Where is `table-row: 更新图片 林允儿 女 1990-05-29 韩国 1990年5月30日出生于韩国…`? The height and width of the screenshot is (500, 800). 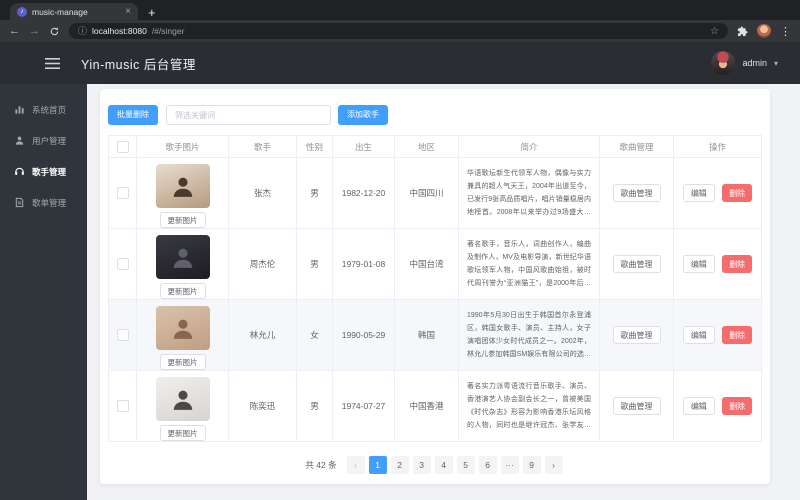
table-row: 更新图片 林允儿 女 1990-05-29 韩国 1990年5月30日出生于韩国… is located at coordinates (435, 335).